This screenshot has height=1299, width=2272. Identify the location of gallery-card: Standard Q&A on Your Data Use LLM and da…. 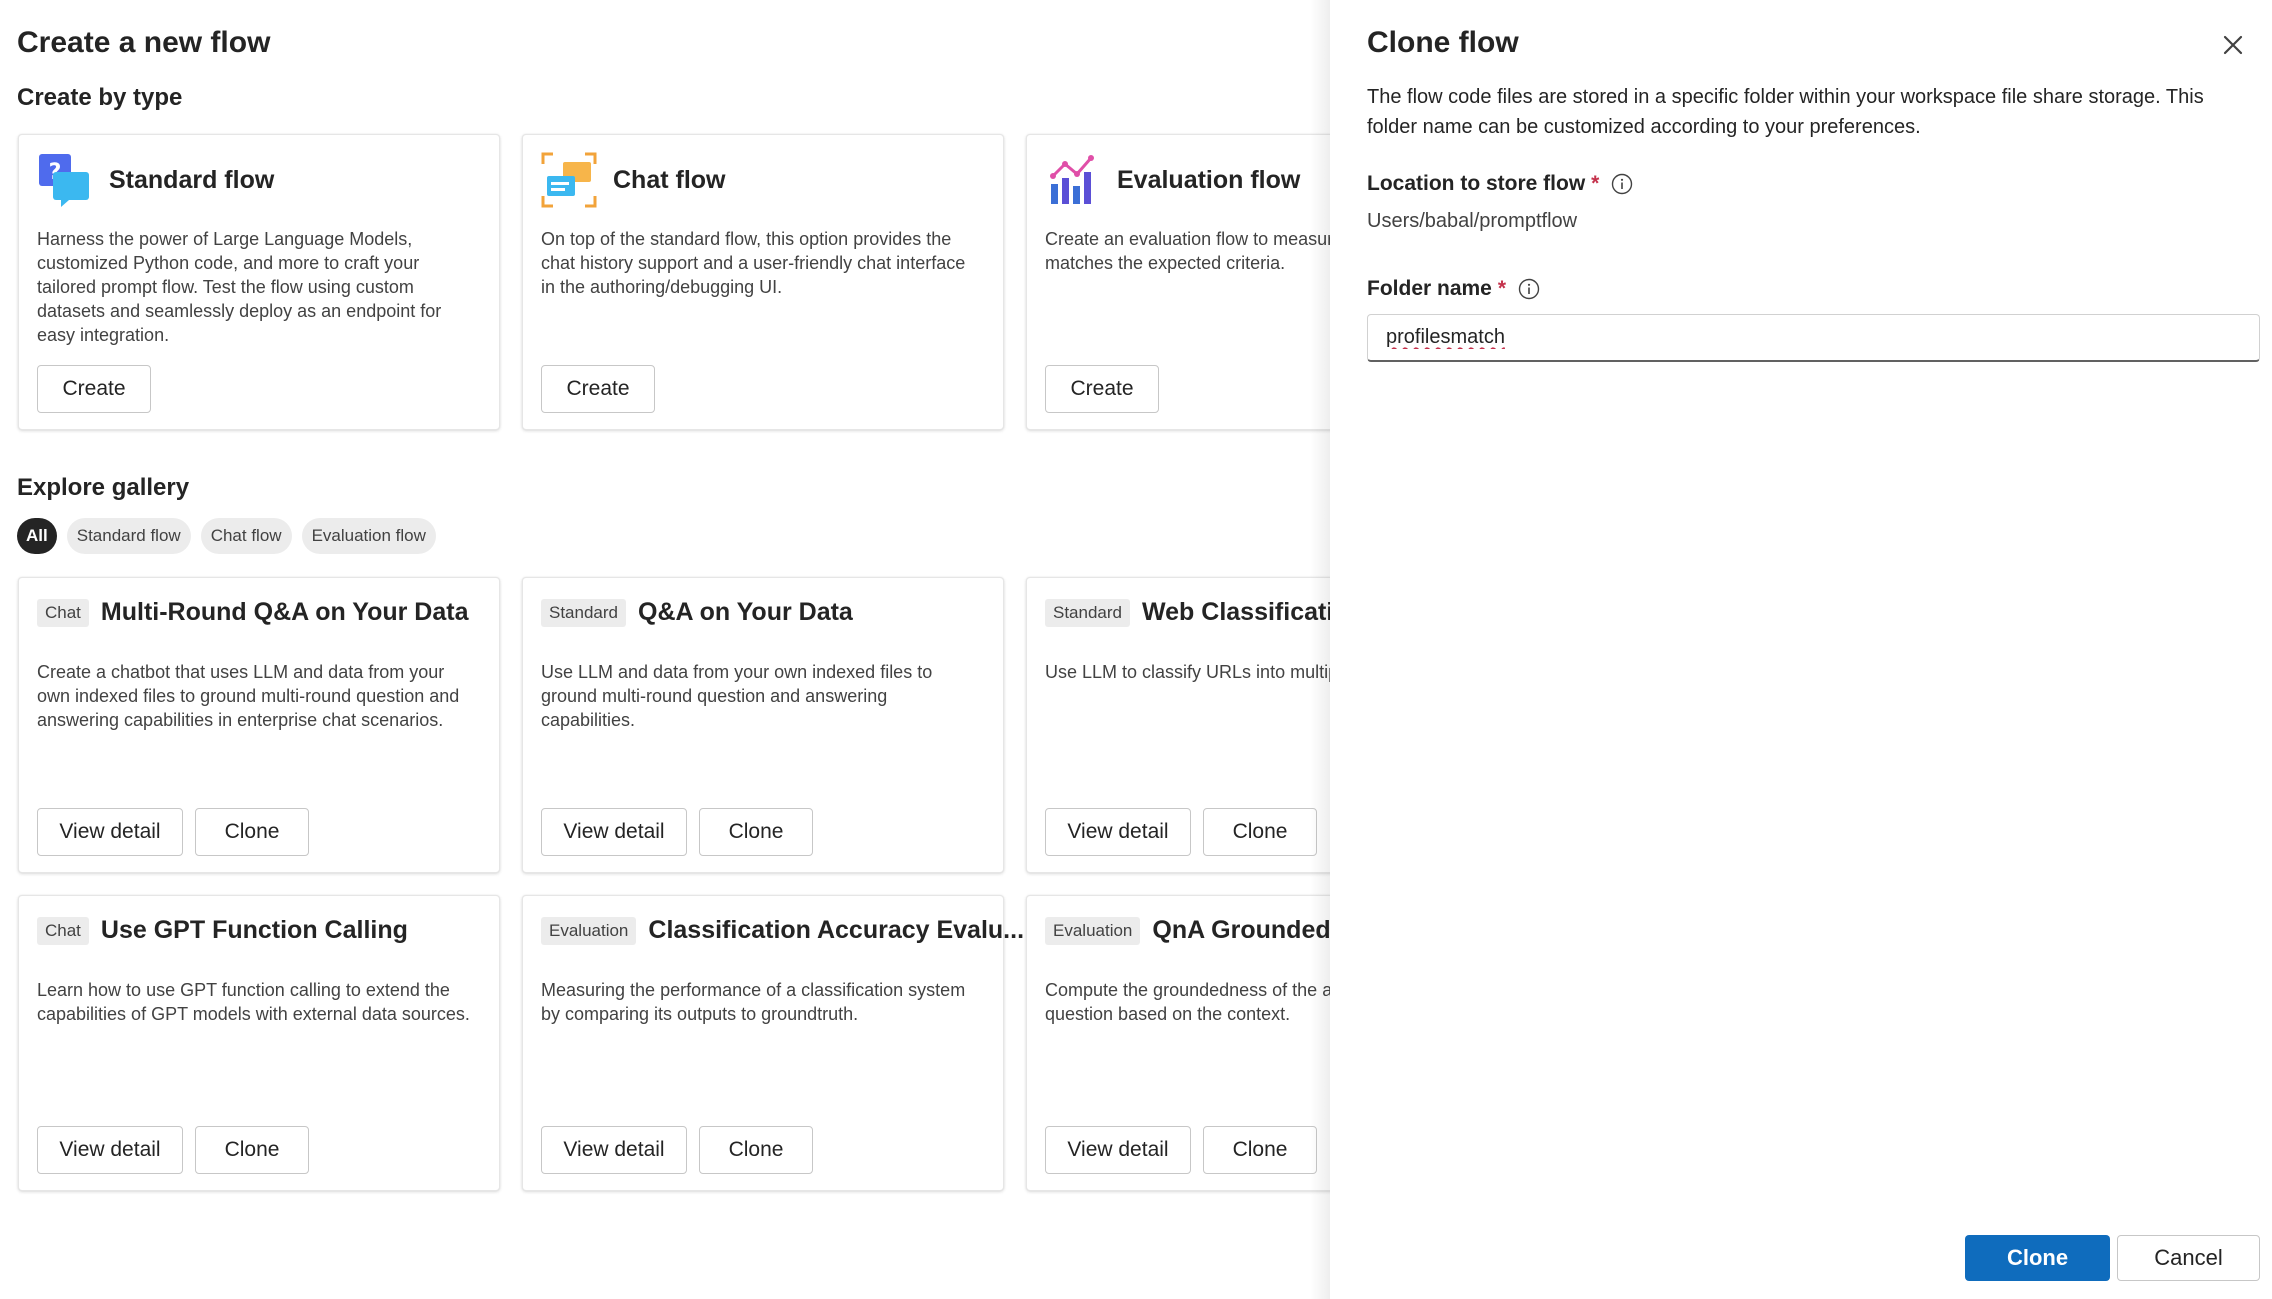
(763, 725).